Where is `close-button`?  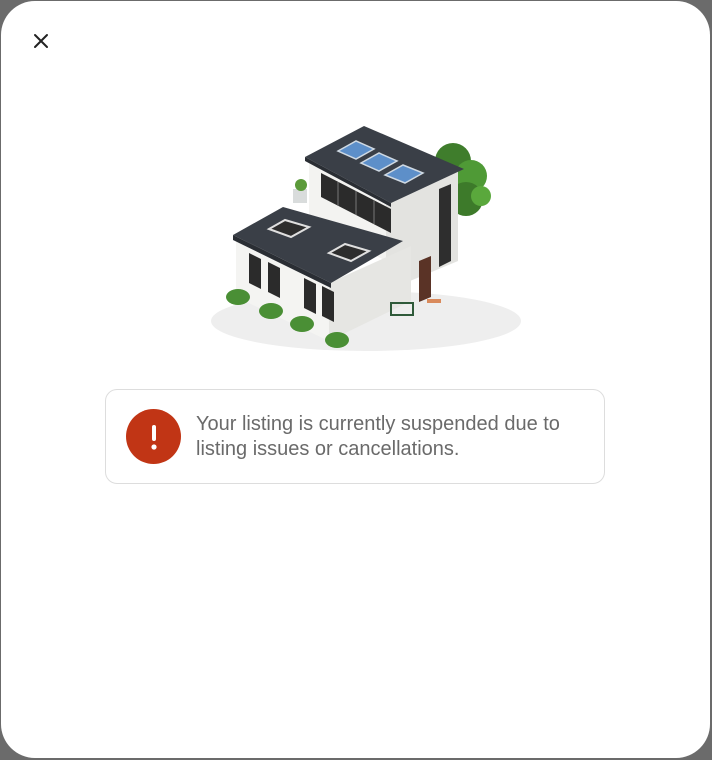
close-button is located at coordinates (41, 41).